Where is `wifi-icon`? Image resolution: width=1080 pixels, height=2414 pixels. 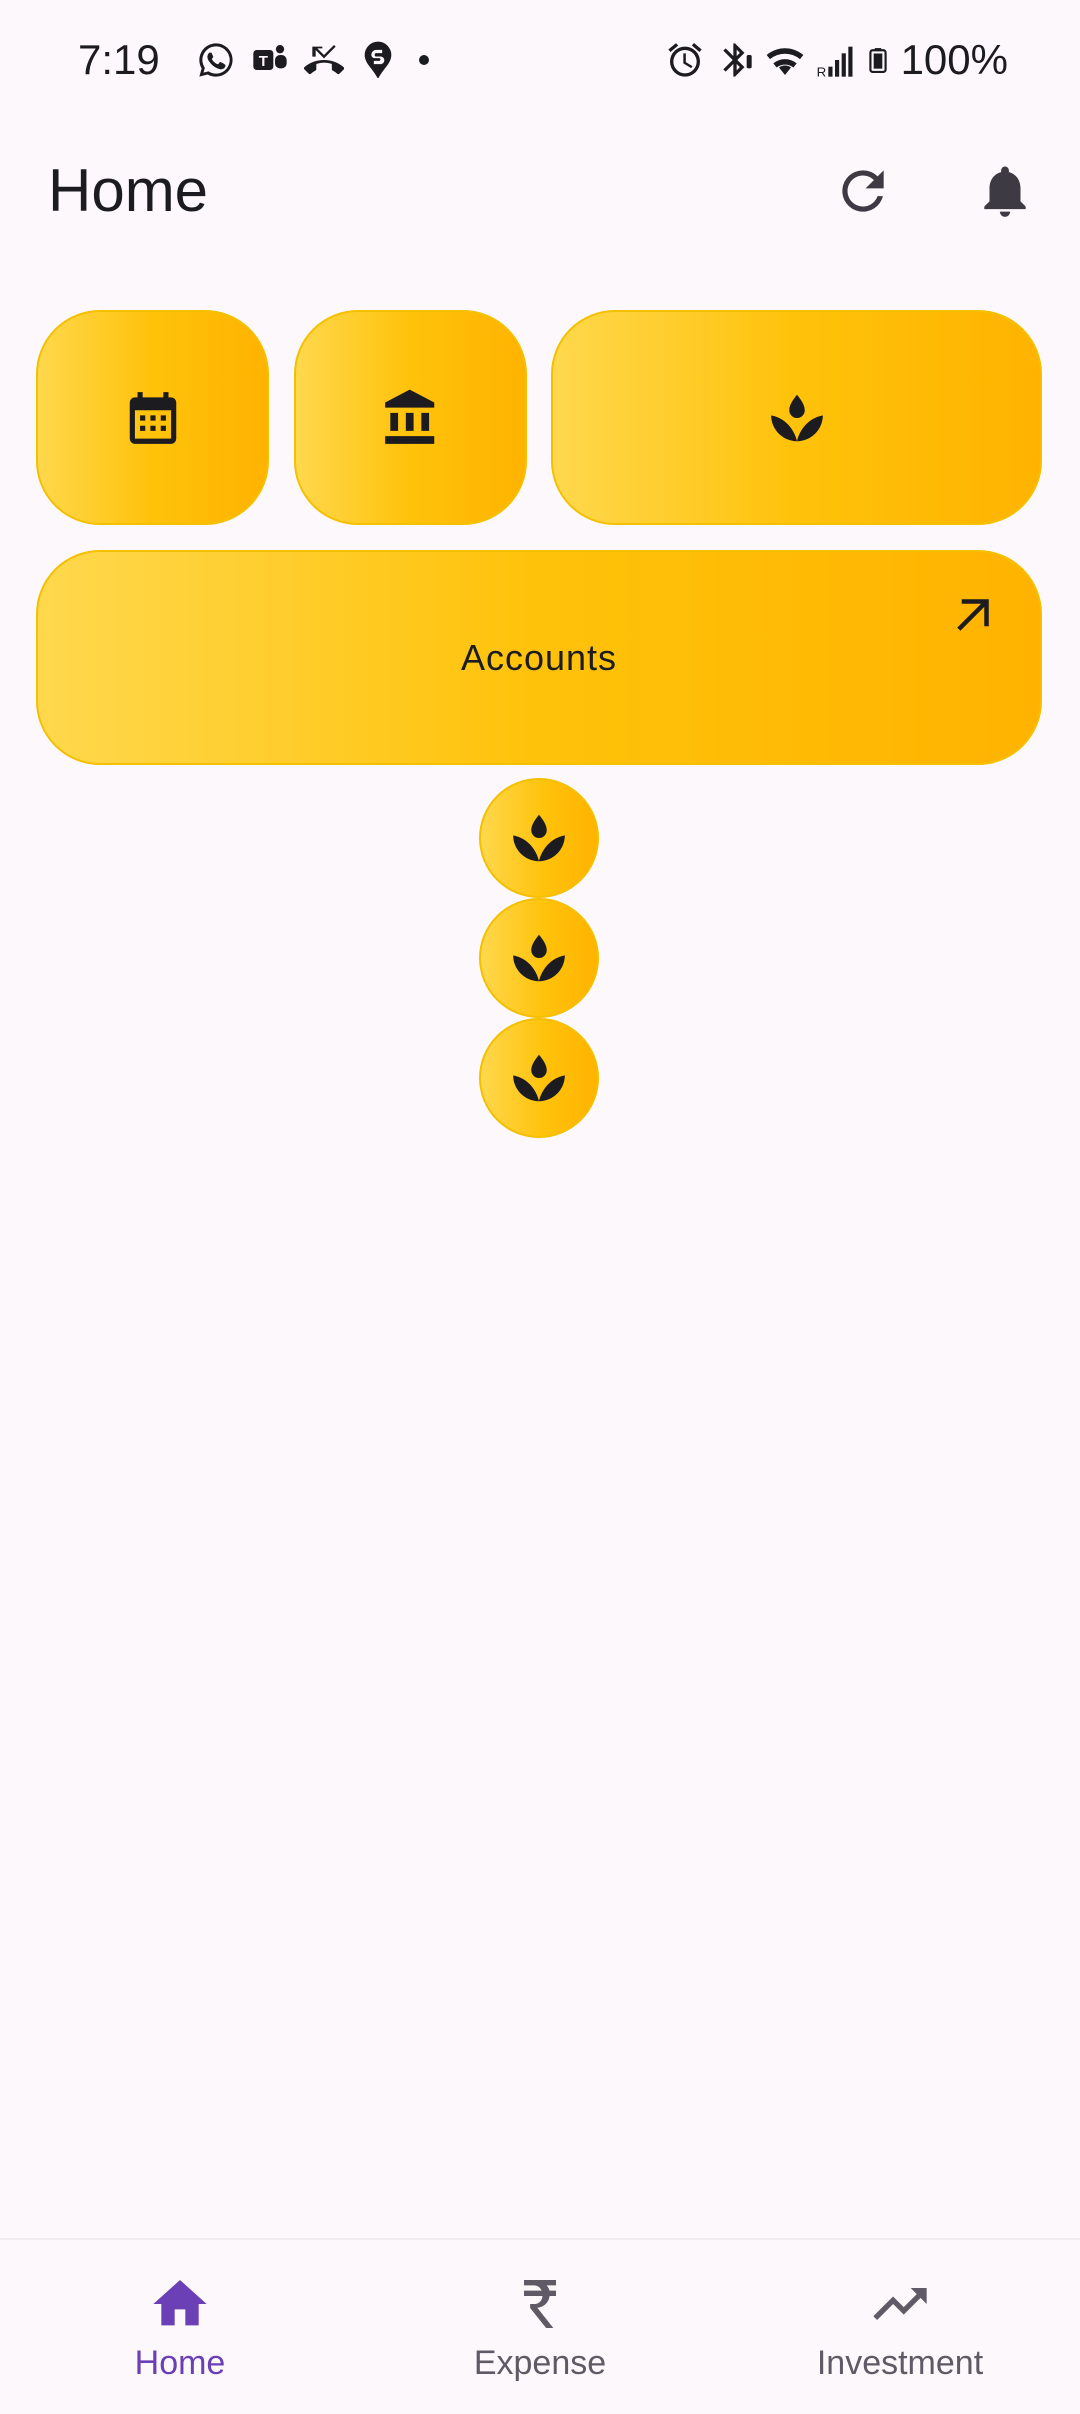
wifi-icon is located at coordinates (784, 61).